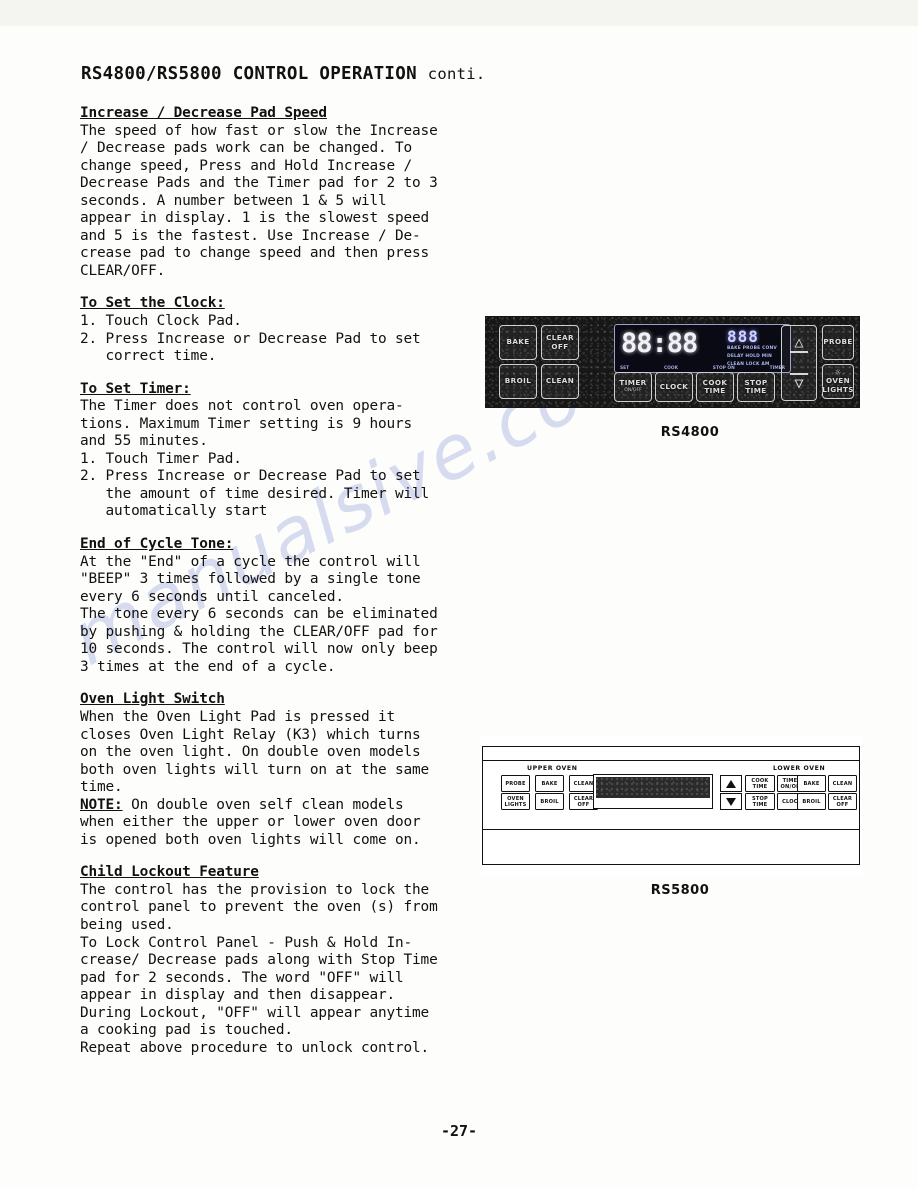 Image resolution: width=918 pixels, height=1188 pixels. I want to click on scan-top-edge, so click(459, 13).